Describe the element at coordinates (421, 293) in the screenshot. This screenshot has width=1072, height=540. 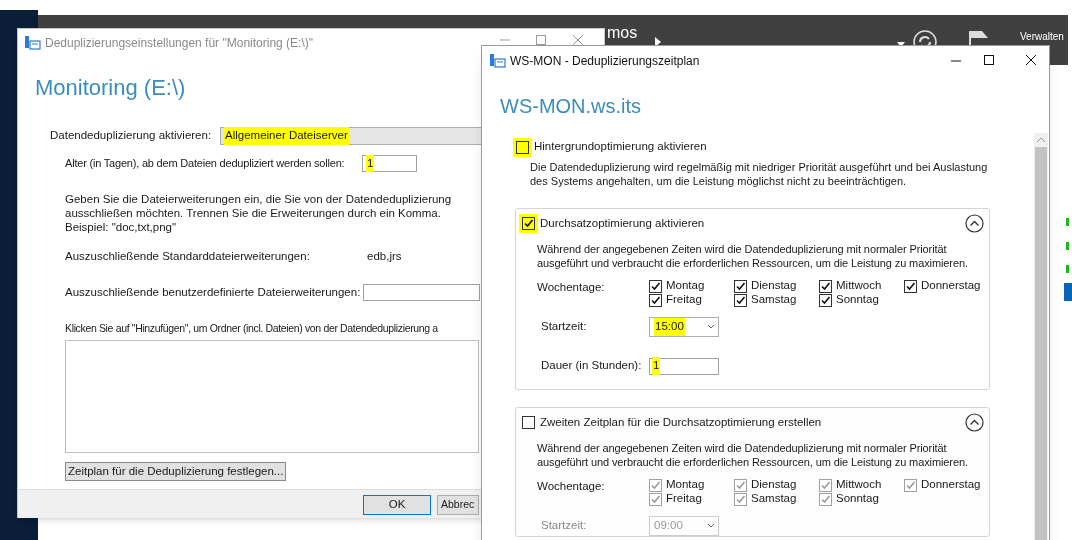
I see `input-field` at that location.